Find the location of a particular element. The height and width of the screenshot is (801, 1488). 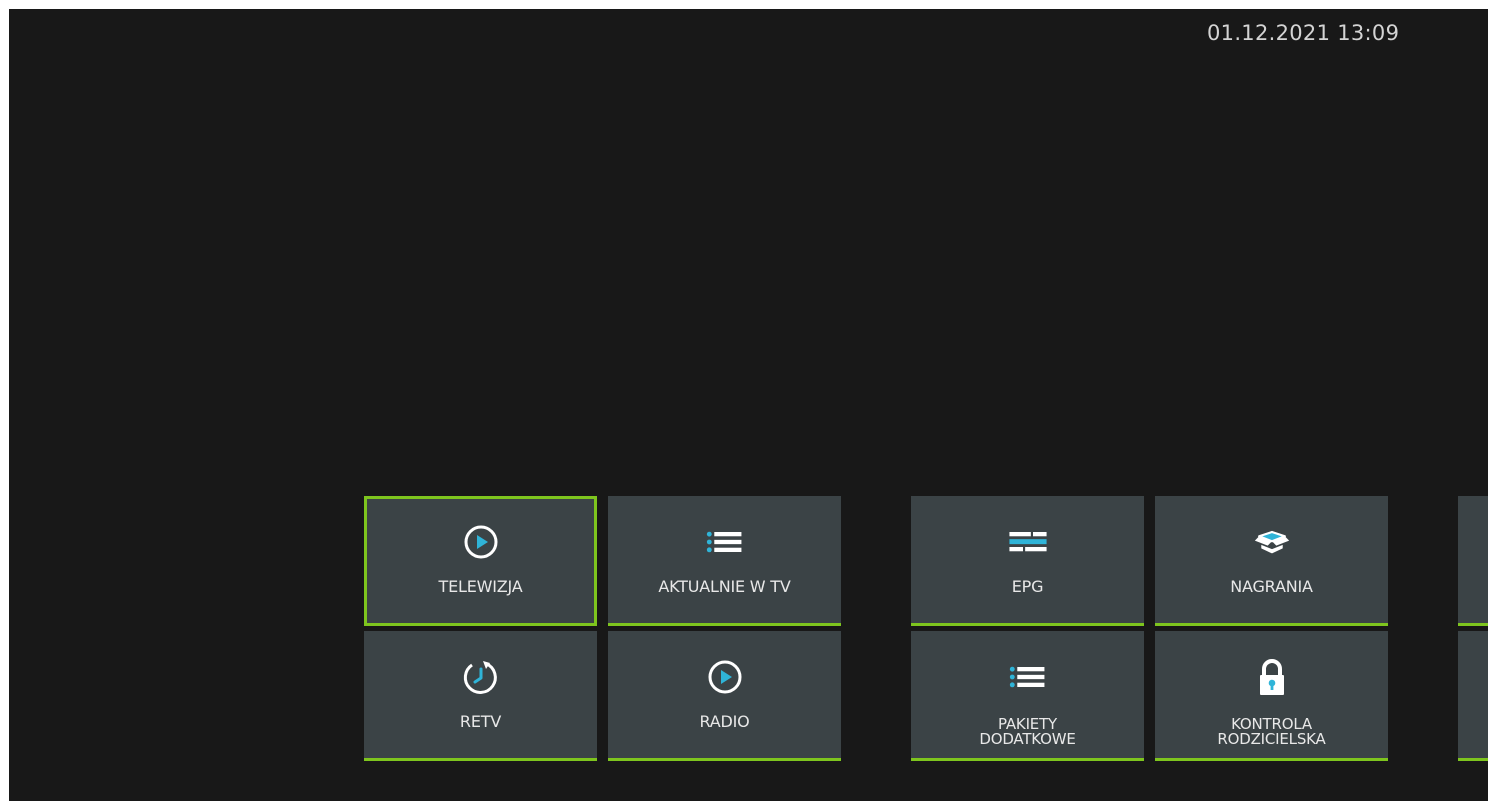

tile-label: PAKIETY DODATKOWE is located at coordinates (1027, 732).